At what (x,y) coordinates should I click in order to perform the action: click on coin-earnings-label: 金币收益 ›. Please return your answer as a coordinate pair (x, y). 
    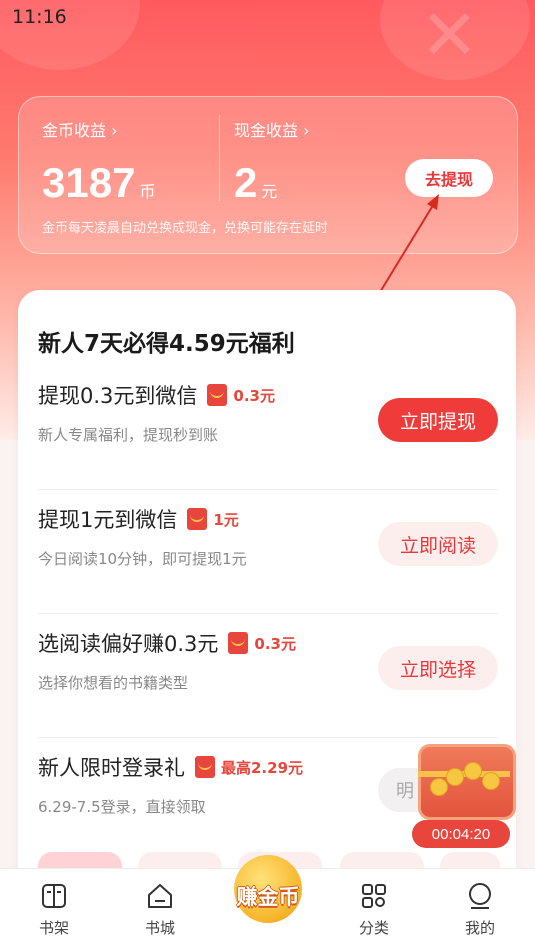
    Looking at the image, I should click on (80, 129).